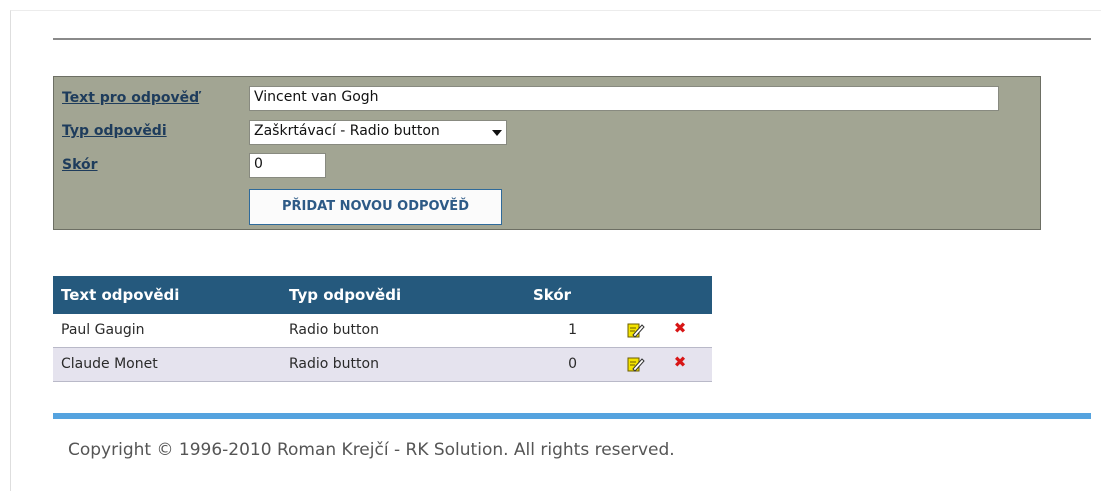  Describe the element at coordinates (120, 295) in the screenshot. I see `header-text: Text odpovědi` at that location.